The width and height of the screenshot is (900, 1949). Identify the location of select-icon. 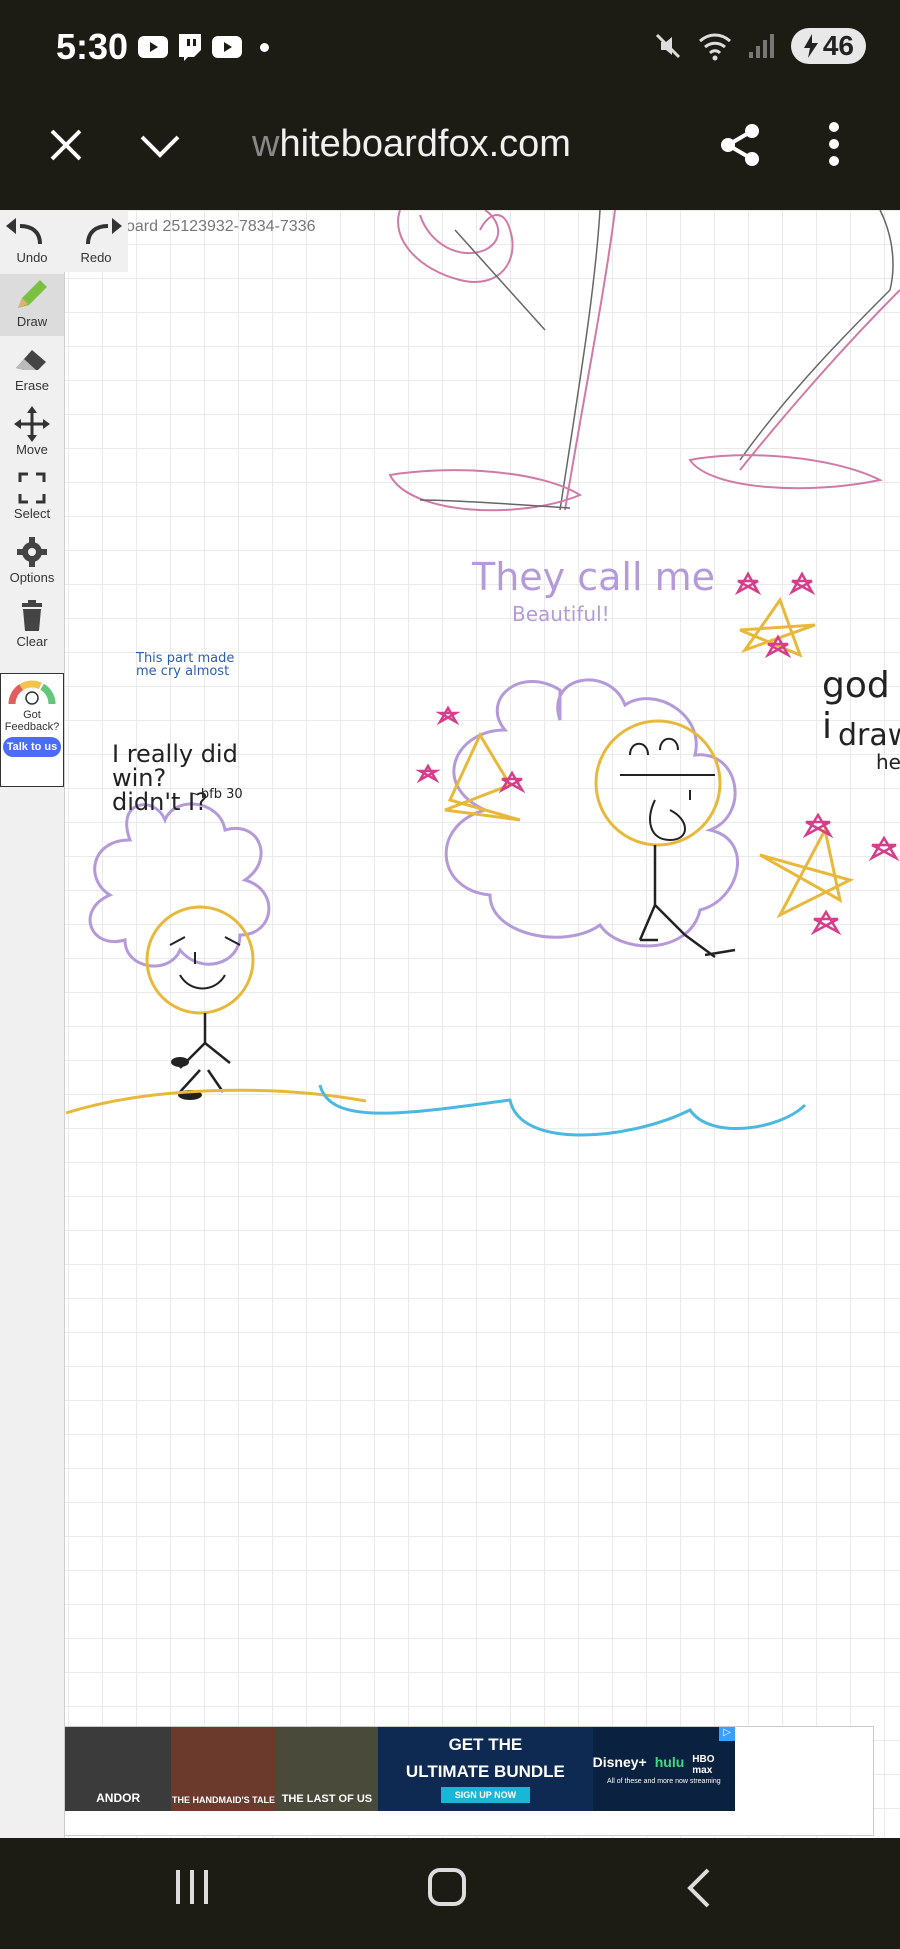
(32, 488).